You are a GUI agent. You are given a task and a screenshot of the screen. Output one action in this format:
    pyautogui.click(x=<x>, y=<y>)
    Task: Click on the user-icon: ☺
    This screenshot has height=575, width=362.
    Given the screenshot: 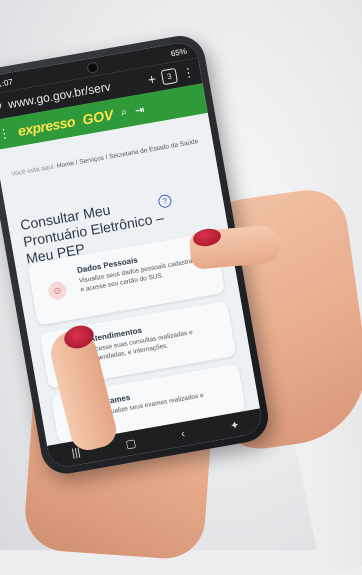 What is the action you would take?
    pyautogui.click(x=57, y=291)
    